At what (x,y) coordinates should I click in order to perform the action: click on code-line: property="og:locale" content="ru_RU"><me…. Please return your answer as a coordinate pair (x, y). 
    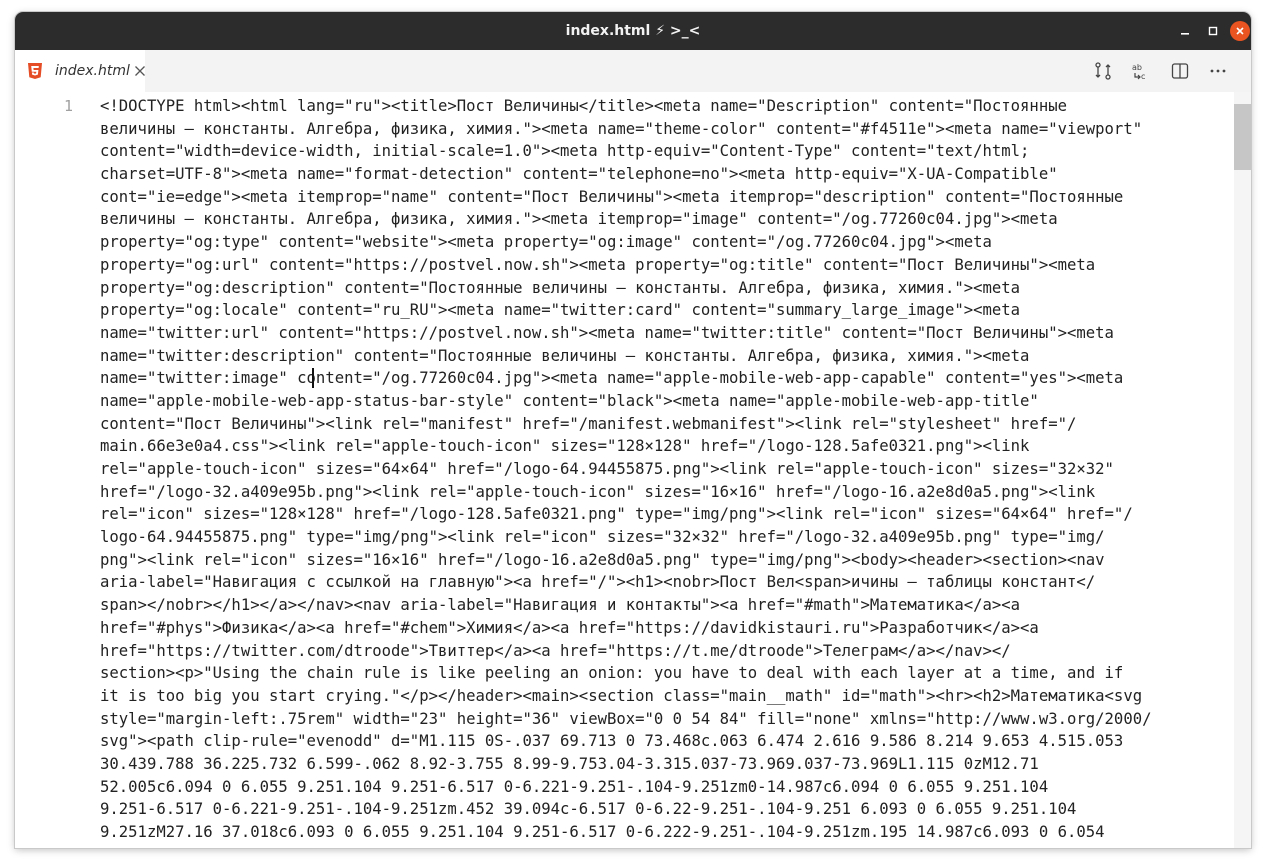
    Looking at the image, I should click on (560, 310).